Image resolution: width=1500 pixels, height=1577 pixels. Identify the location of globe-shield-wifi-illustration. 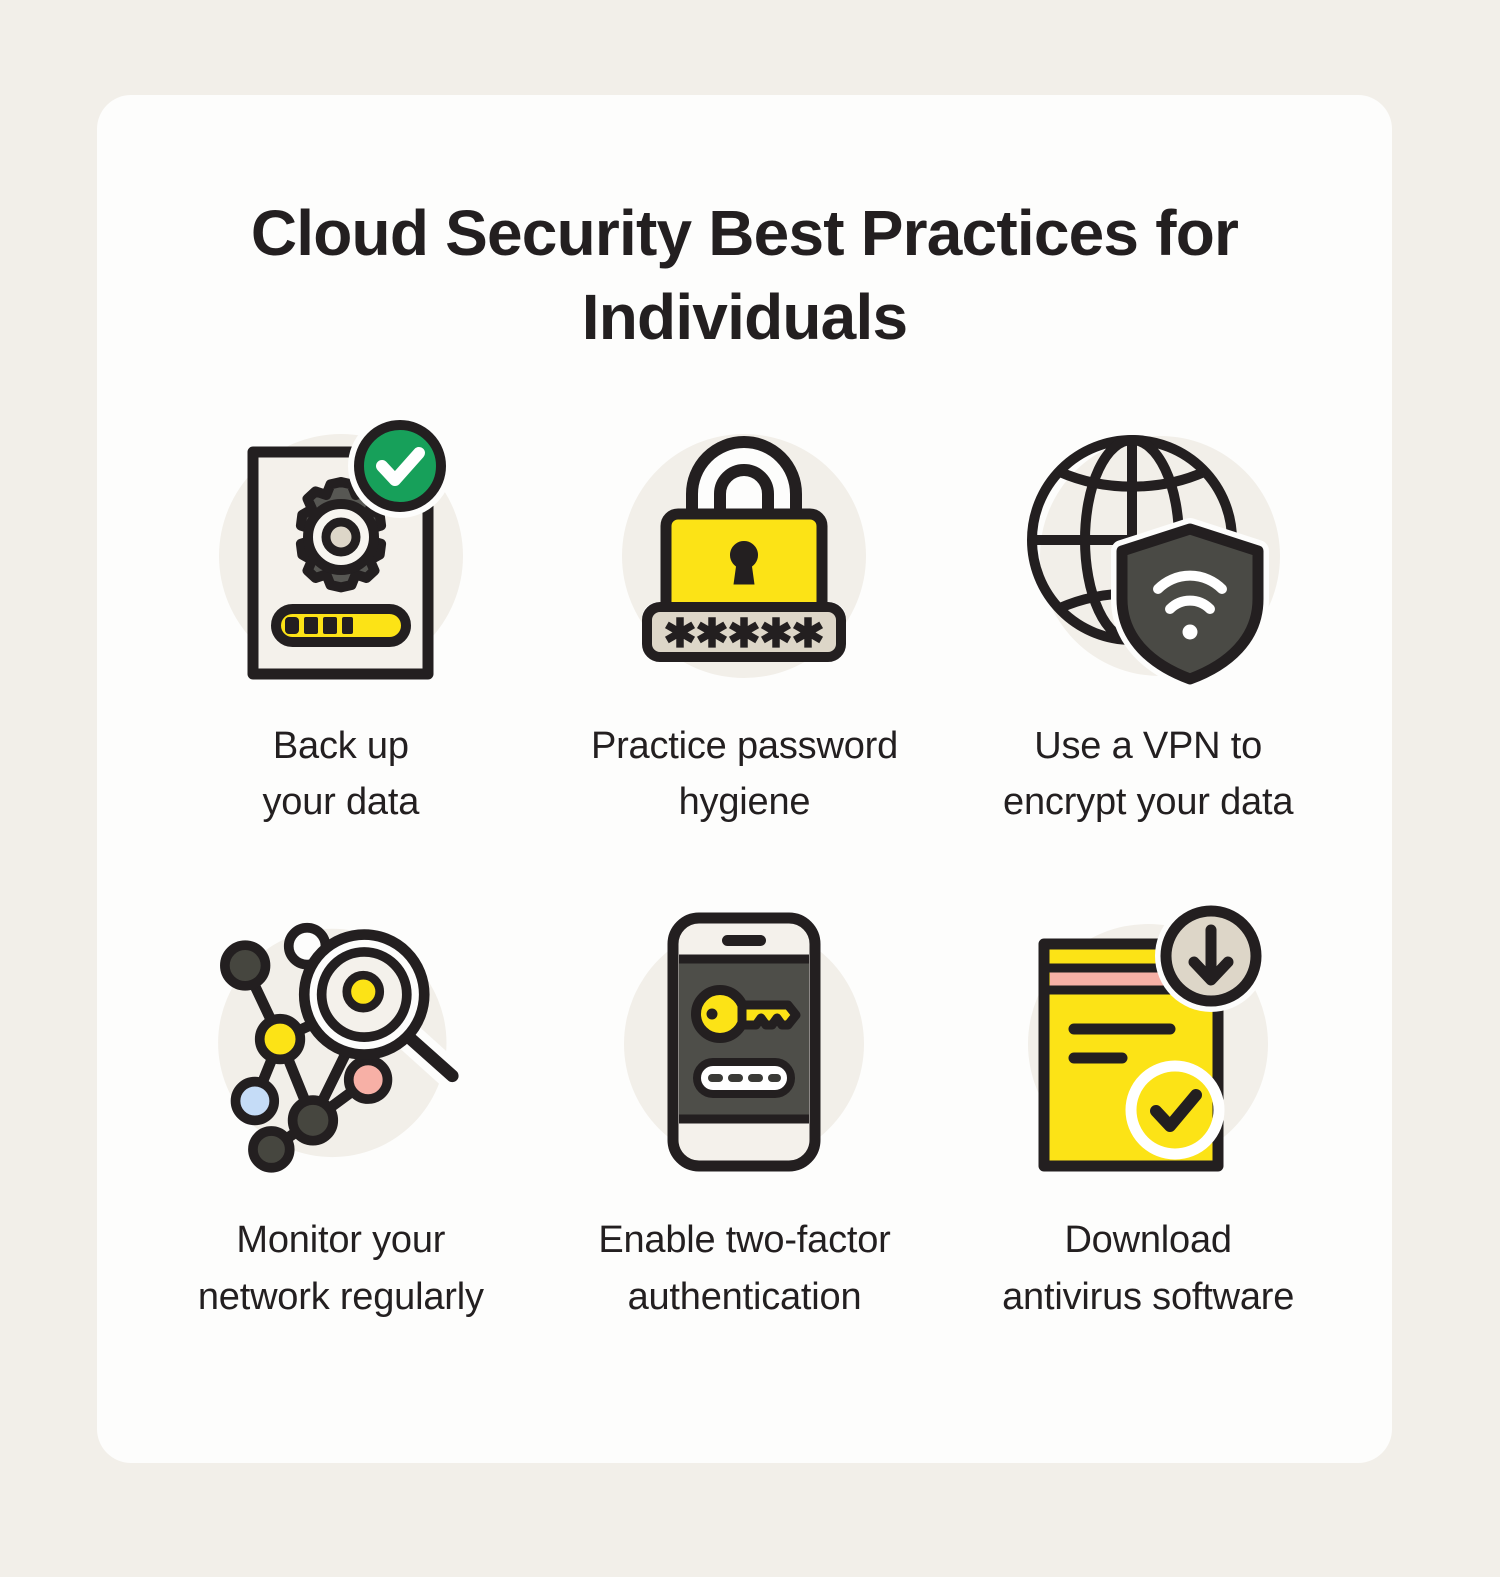
(1154, 562).